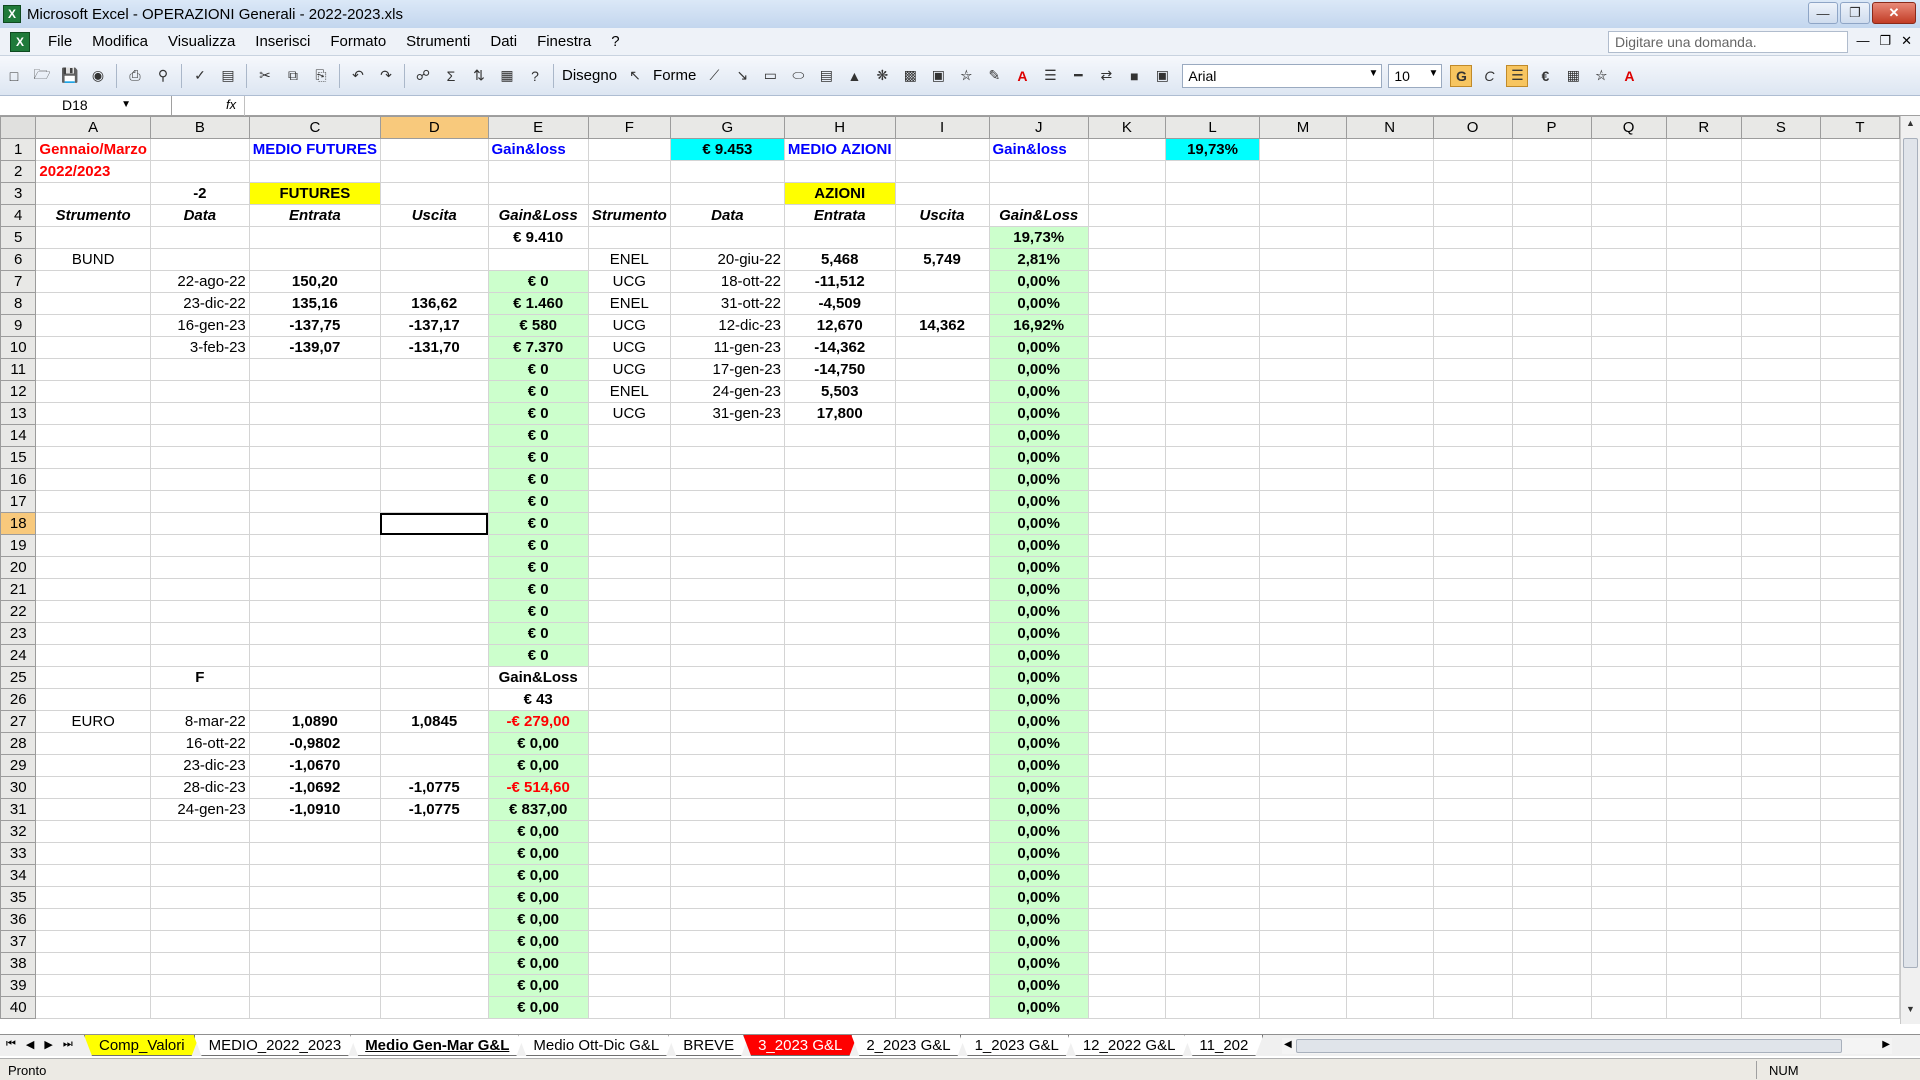 This screenshot has width=1920, height=1080. Describe the element at coordinates (199, 633) in the screenshot. I see `cell-b23` at that location.